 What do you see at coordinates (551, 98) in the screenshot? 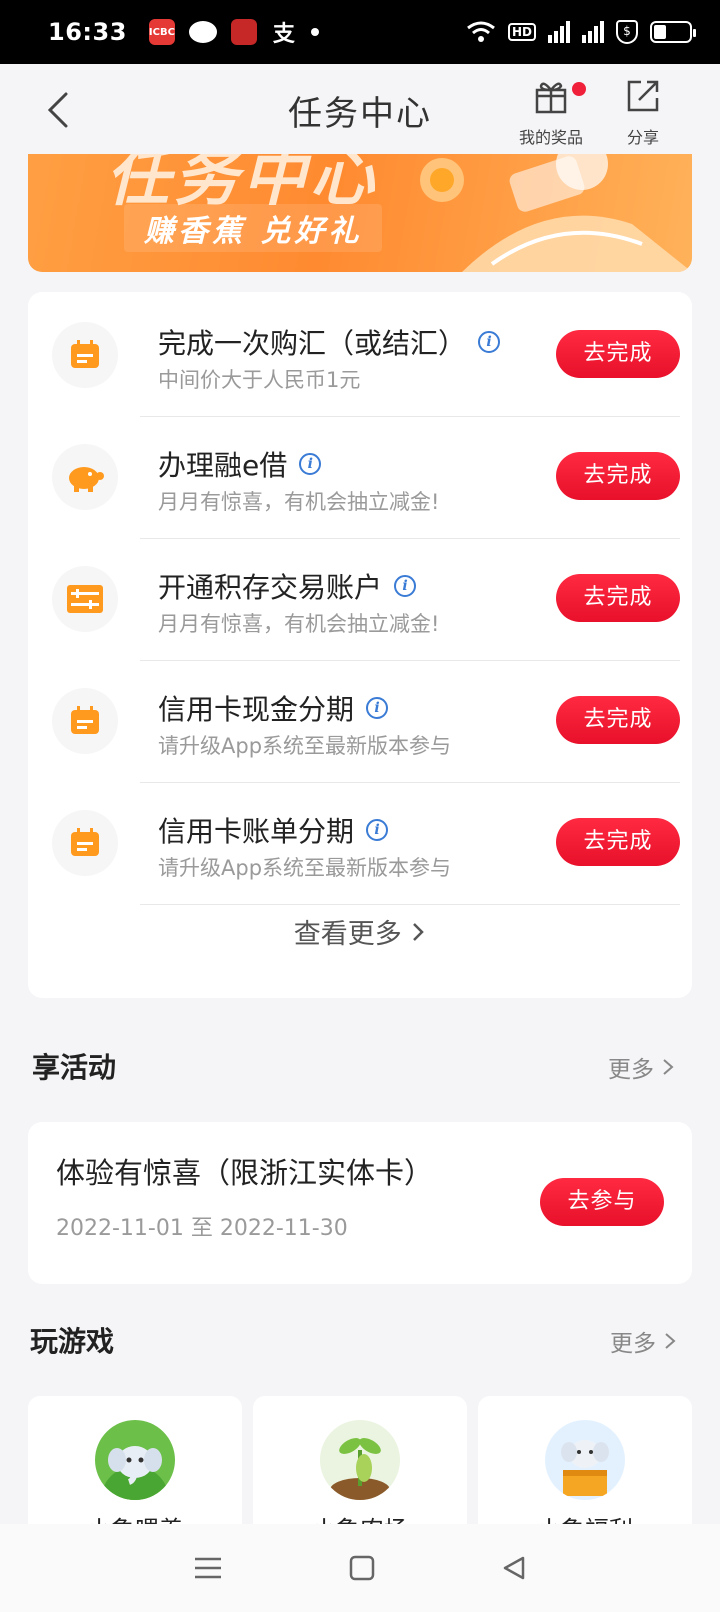
I see `gift-icon` at bounding box center [551, 98].